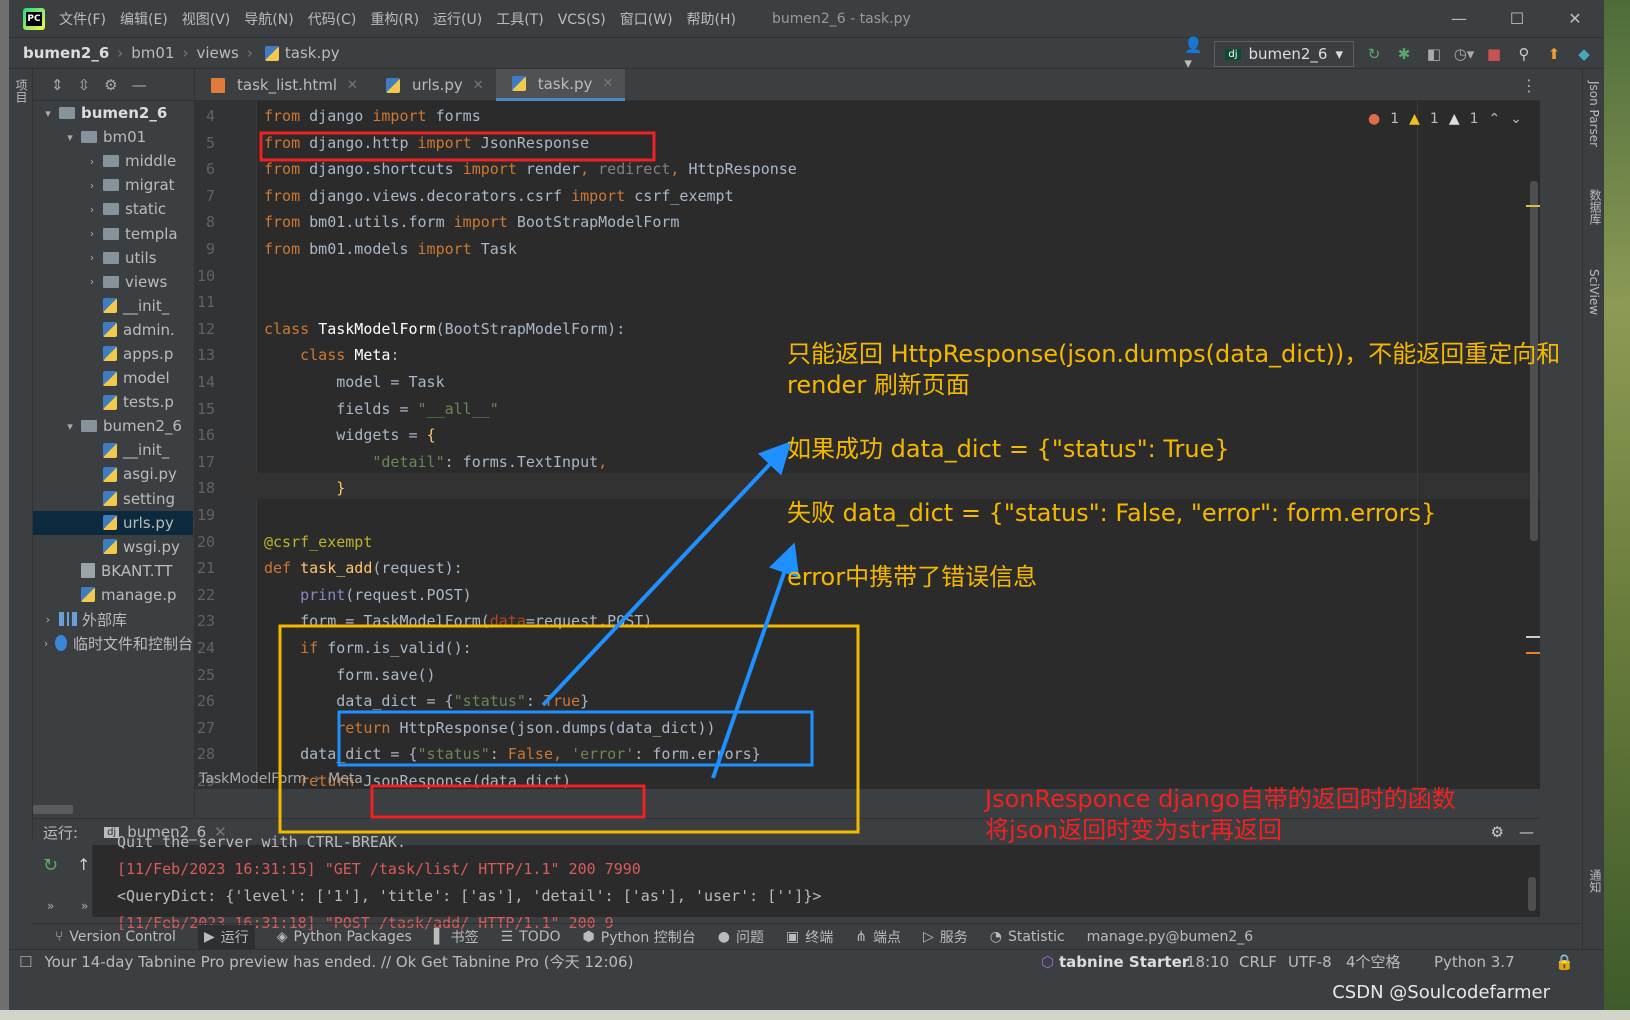 Image resolution: width=1630 pixels, height=1020 pixels. I want to click on sciview-tool-button: SciView, so click(1594, 292).